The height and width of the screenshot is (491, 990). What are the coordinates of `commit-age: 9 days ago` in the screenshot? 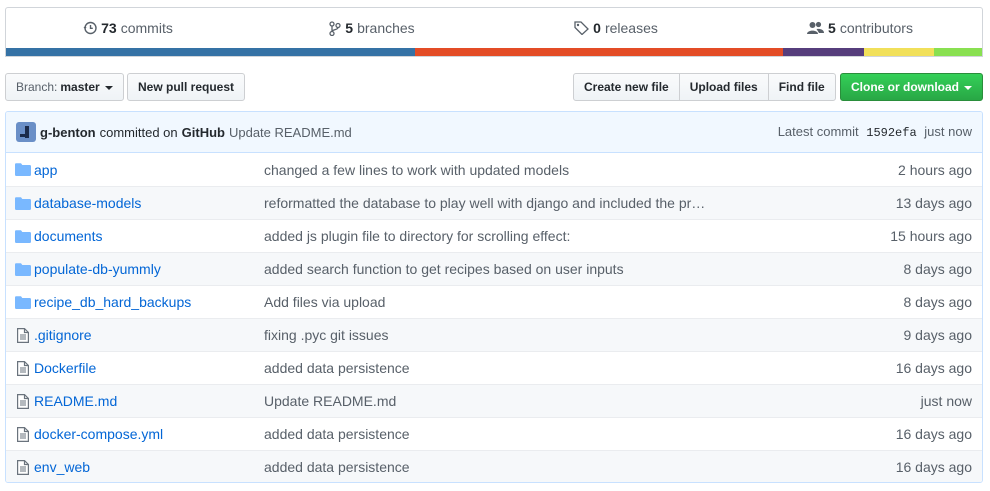 It's located at (938, 335).